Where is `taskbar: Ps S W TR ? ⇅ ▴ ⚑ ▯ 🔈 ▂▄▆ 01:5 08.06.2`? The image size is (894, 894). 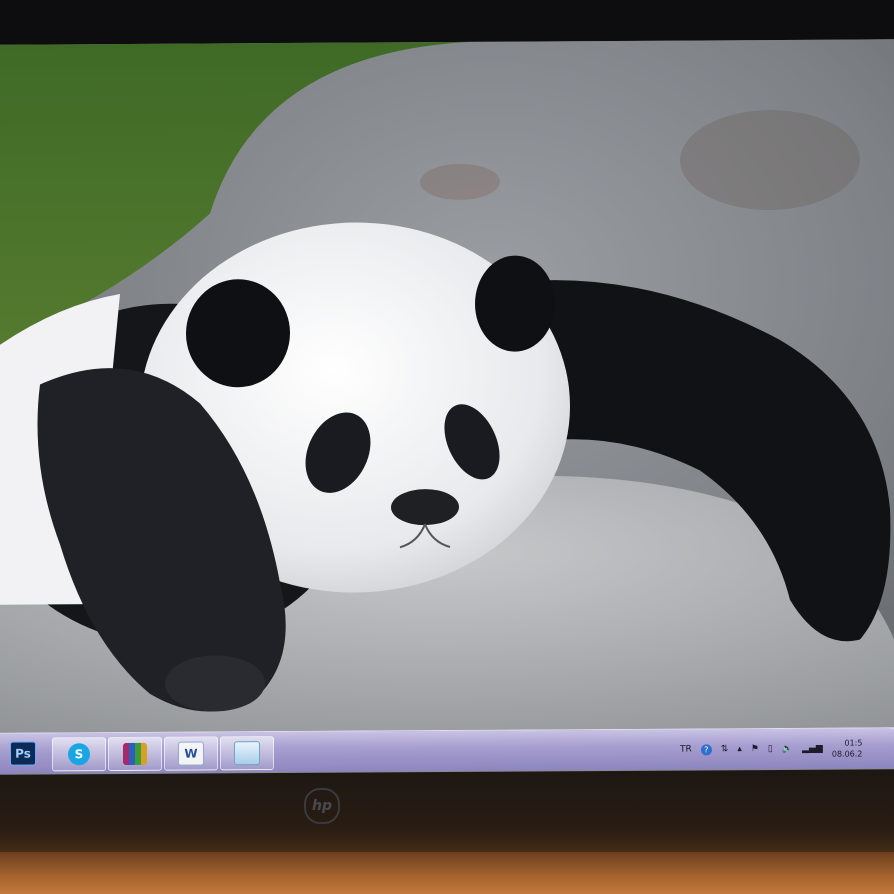
taskbar: Ps S W TR ? ⇅ ▴ ⚑ ▯ 🔈 ▂▄▆ 01:5 08.06.2 is located at coordinates (447, 750).